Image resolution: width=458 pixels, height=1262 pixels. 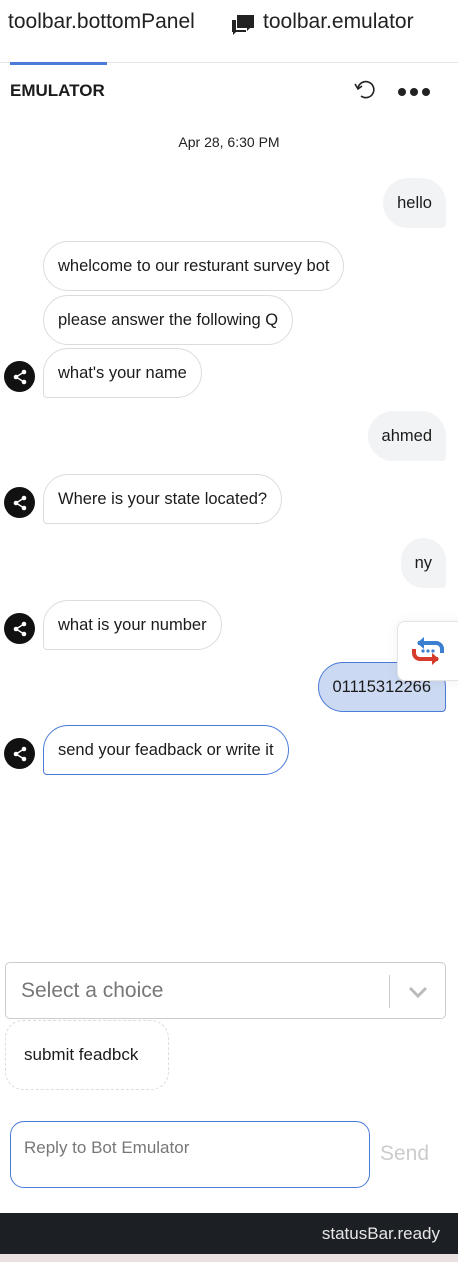 What do you see at coordinates (365, 92) in the screenshot?
I see `restart-icon` at bounding box center [365, 92].